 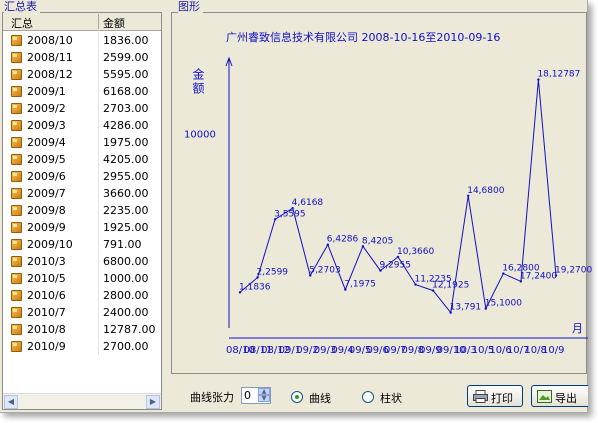 I want to click on row-month: 2010/3, so click(x=46, y=261).